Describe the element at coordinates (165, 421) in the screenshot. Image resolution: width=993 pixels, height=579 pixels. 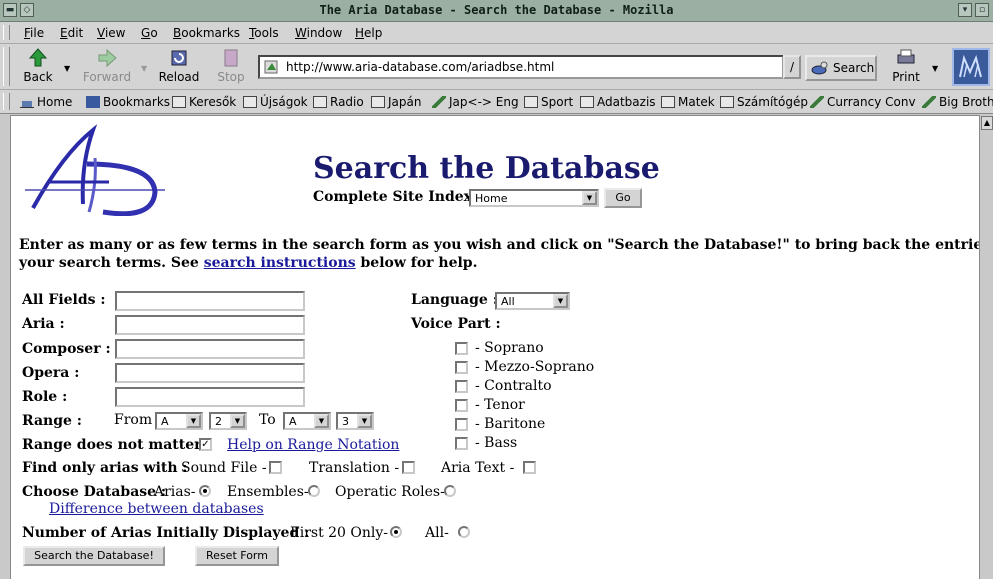
I see `from-note-value: A` at that location.